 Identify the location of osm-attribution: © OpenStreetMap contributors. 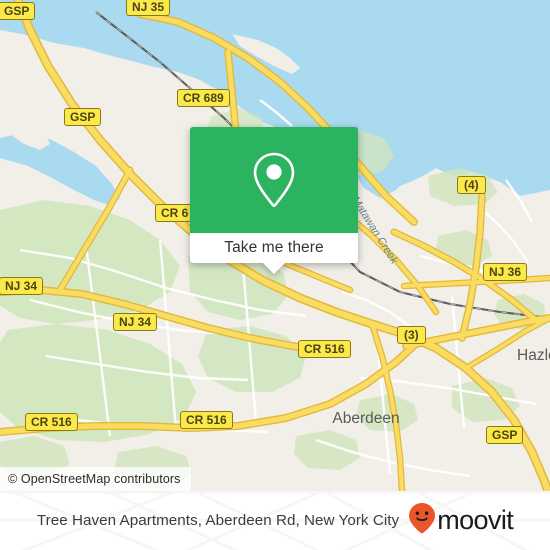
(95, 479).